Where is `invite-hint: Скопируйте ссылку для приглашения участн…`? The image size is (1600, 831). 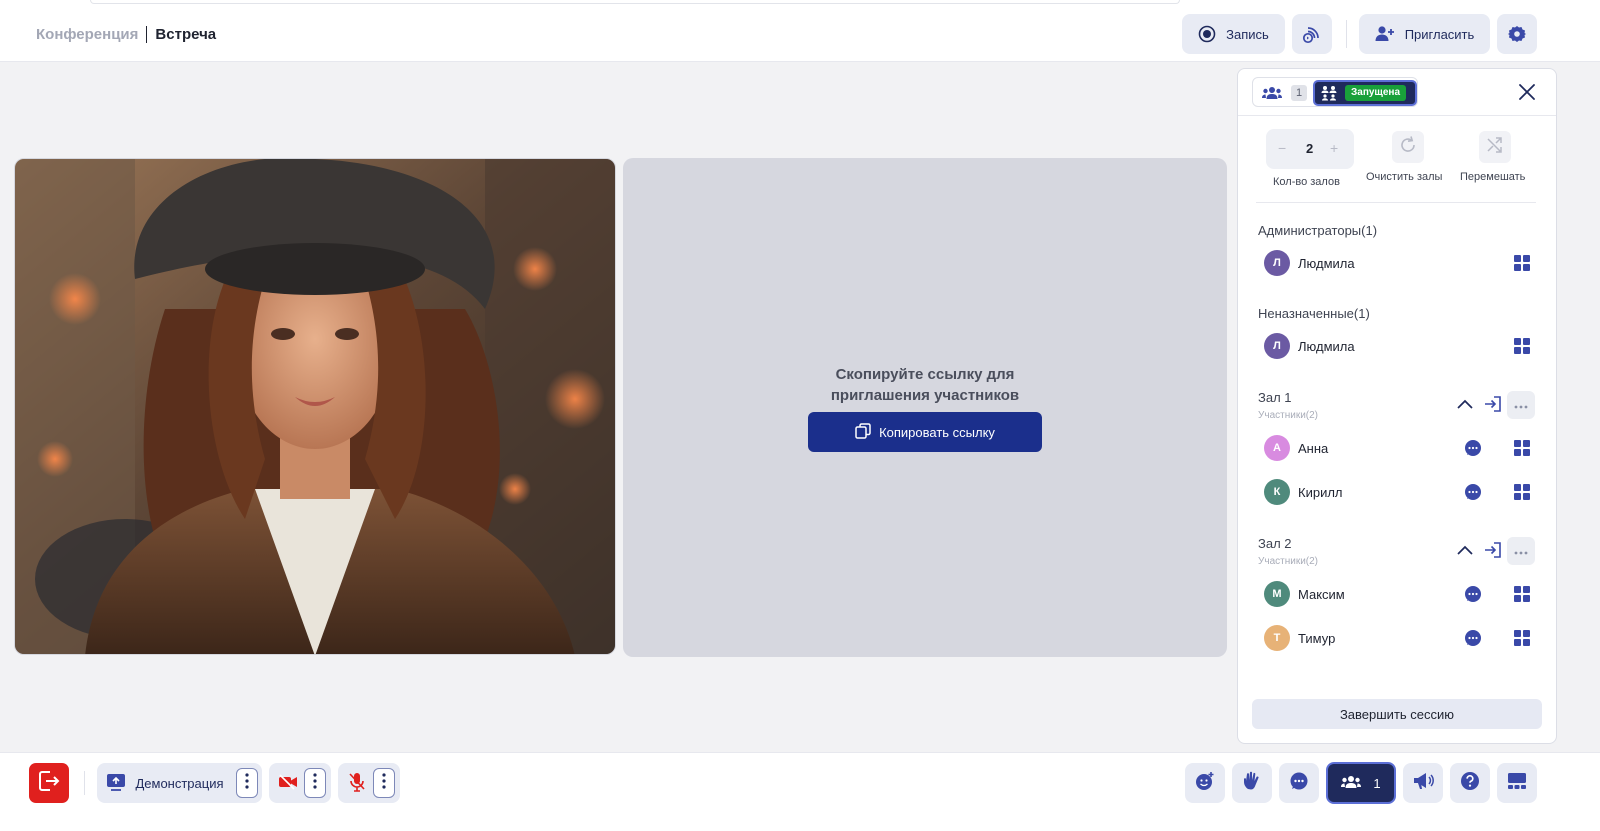
invite-hint: Скопируйте ссылку для приглашения участн… is located at coordinates (925, 385).